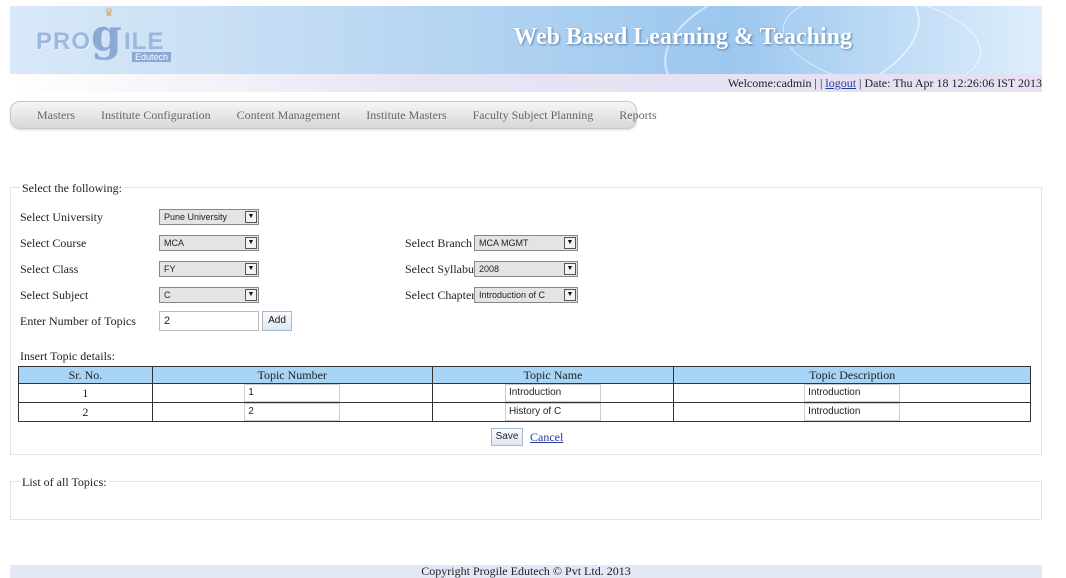  What do you see at coordinates (209, 243) in the screenshot?
I see `course-select: MCA ▼` at bounding box center [209, 243].